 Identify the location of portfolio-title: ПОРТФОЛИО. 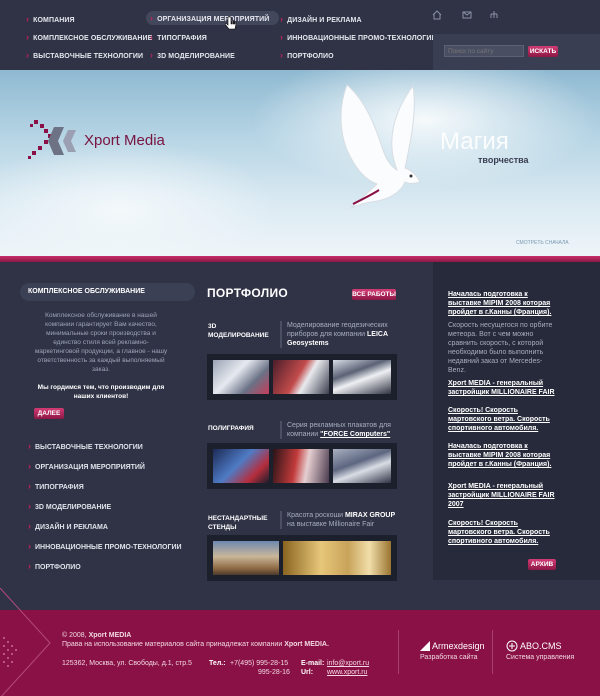
(248, 293).